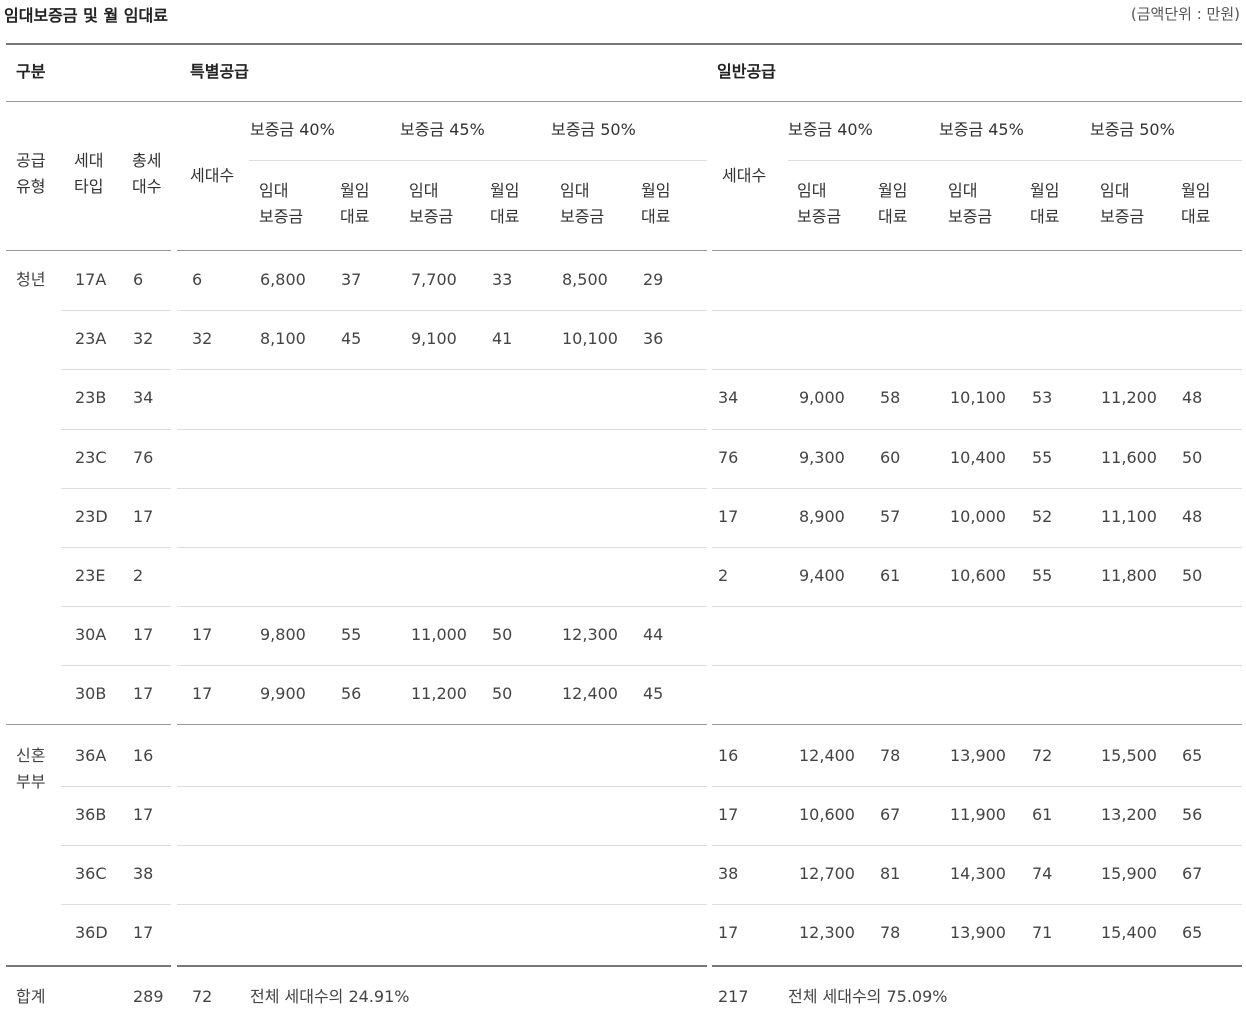 The width and height of the screenshot is (1246, 1013). I want to click on general-cell: 8,900, so click(822, 516).